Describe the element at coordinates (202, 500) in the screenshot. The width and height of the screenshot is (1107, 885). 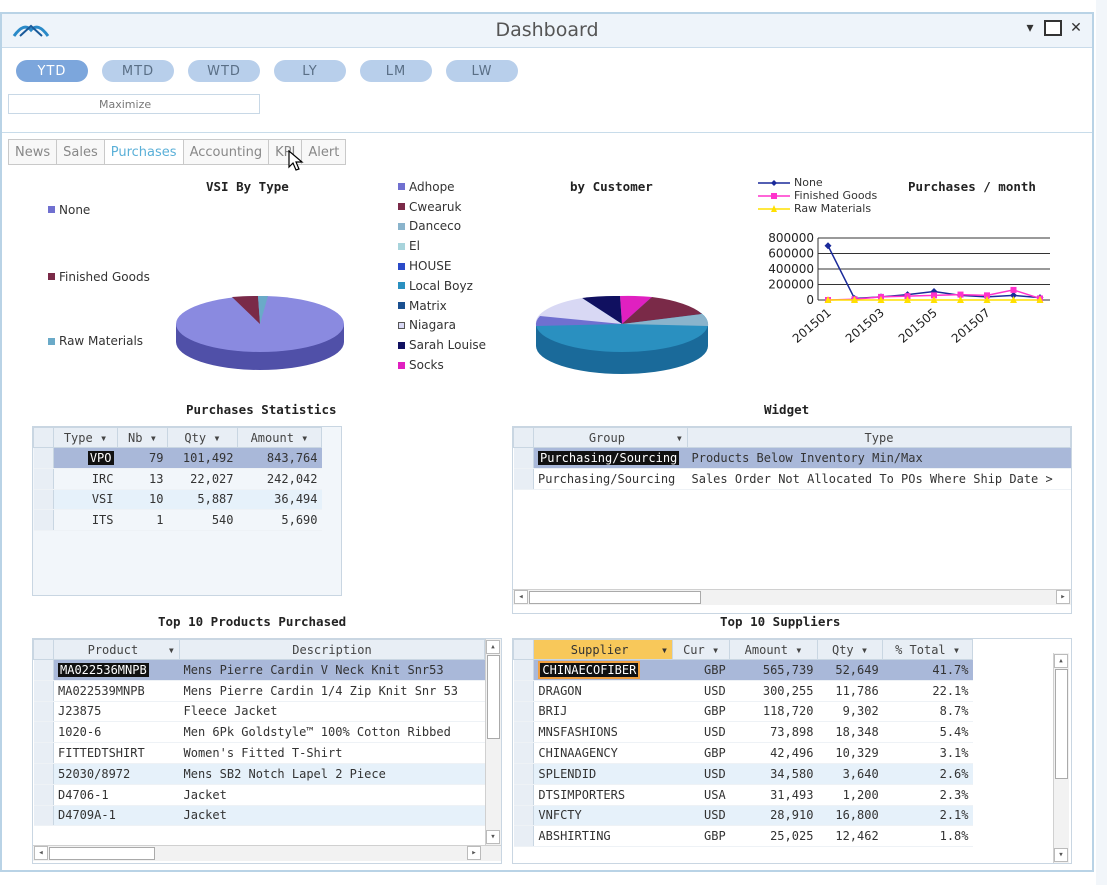
I see `qty-cell: 5,887` at that location.